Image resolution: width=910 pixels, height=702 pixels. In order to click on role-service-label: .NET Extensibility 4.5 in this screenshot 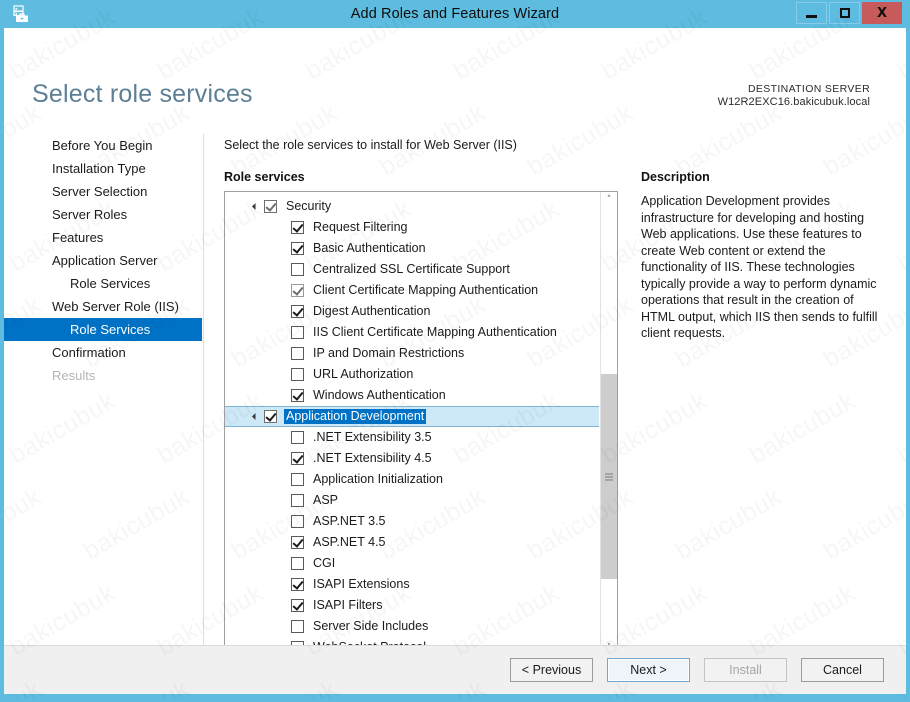, I will do `click(372, 458)`.